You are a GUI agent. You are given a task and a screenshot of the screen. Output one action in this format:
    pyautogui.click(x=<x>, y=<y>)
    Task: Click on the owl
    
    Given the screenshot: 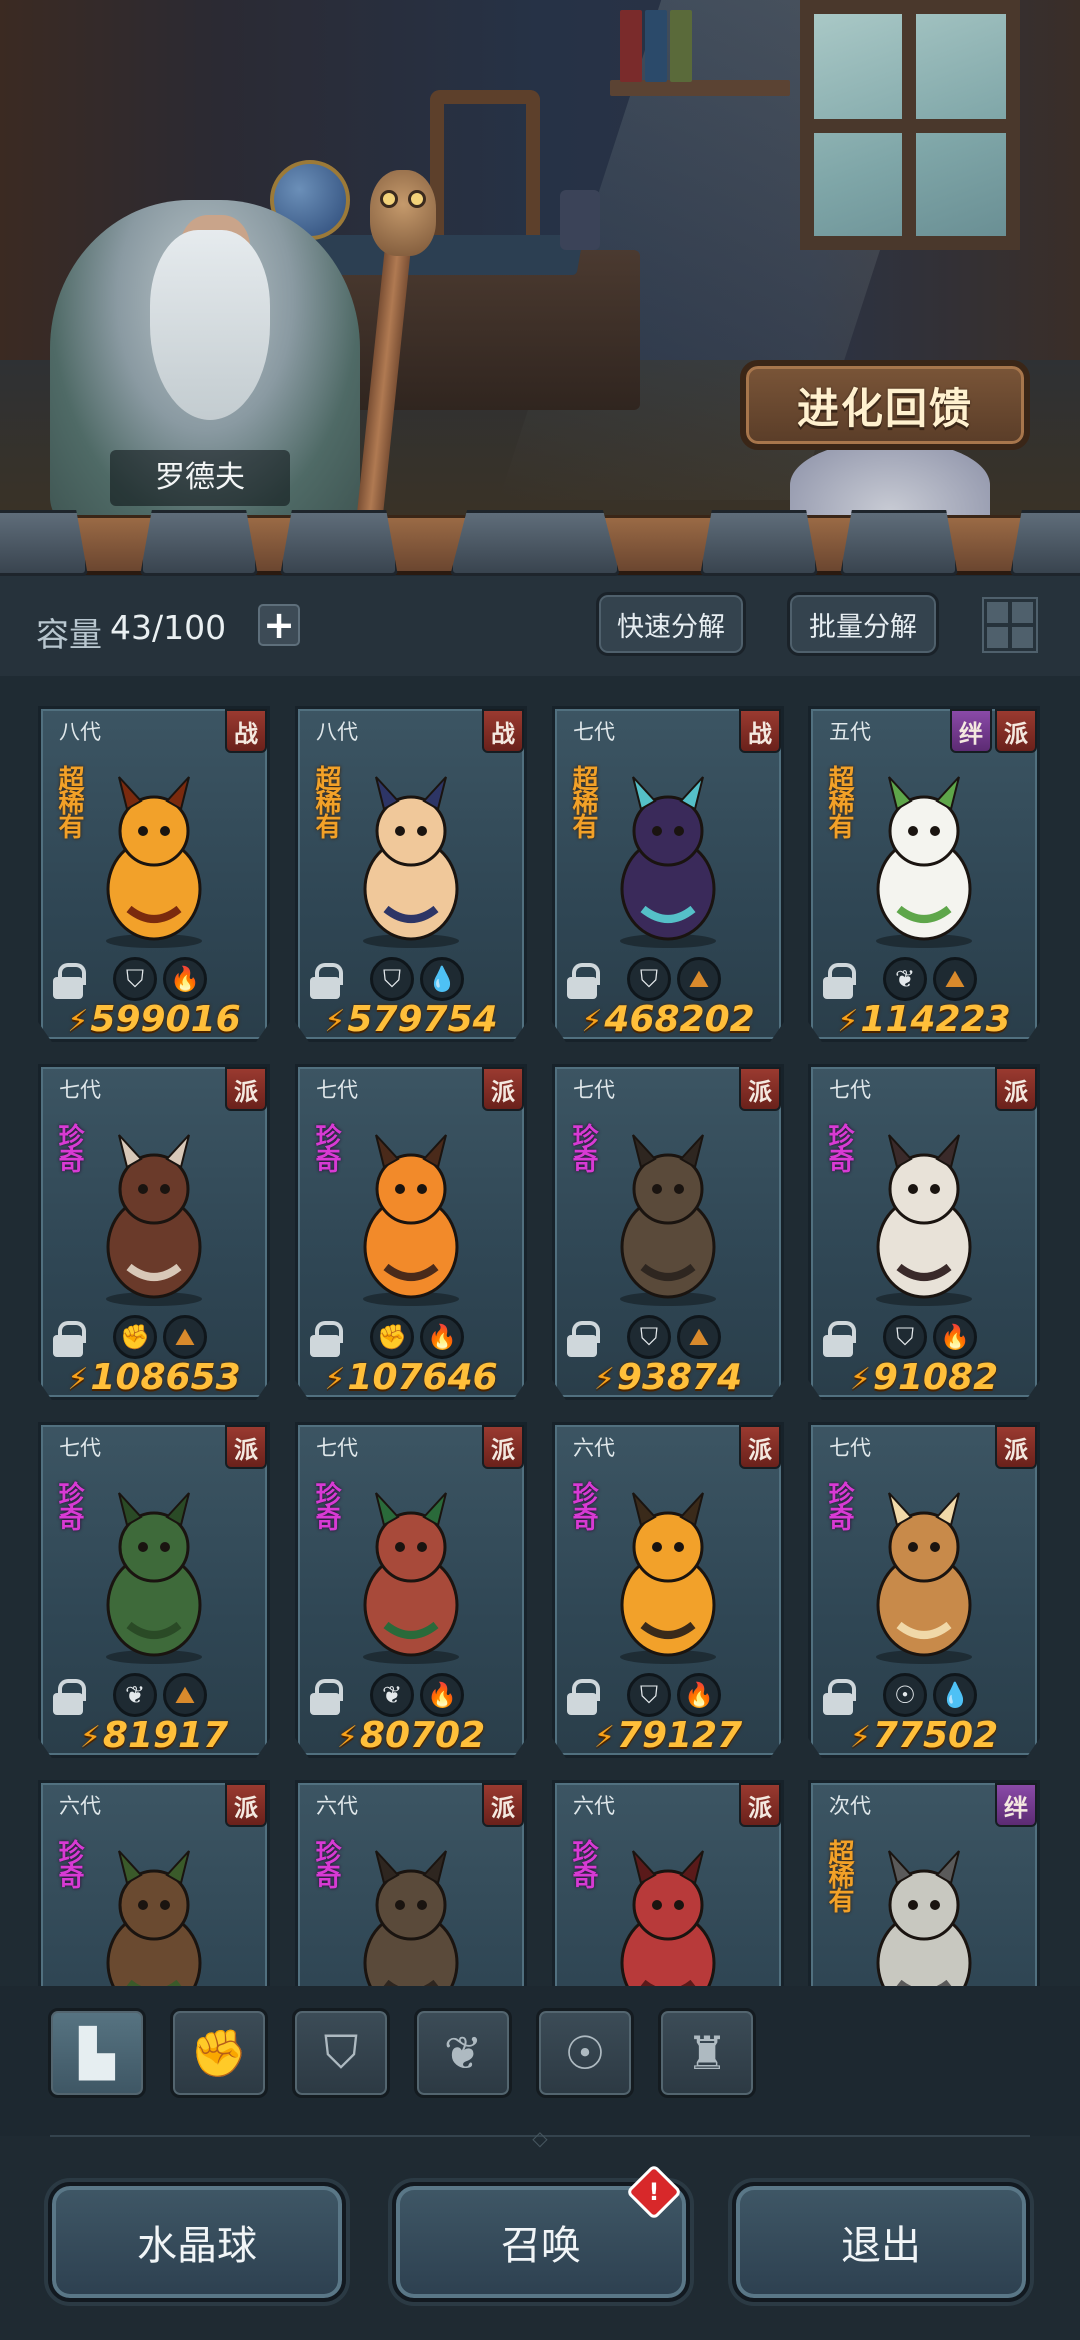 What is the action you would take?
    pyautogui.click(x=403, y=213)
    